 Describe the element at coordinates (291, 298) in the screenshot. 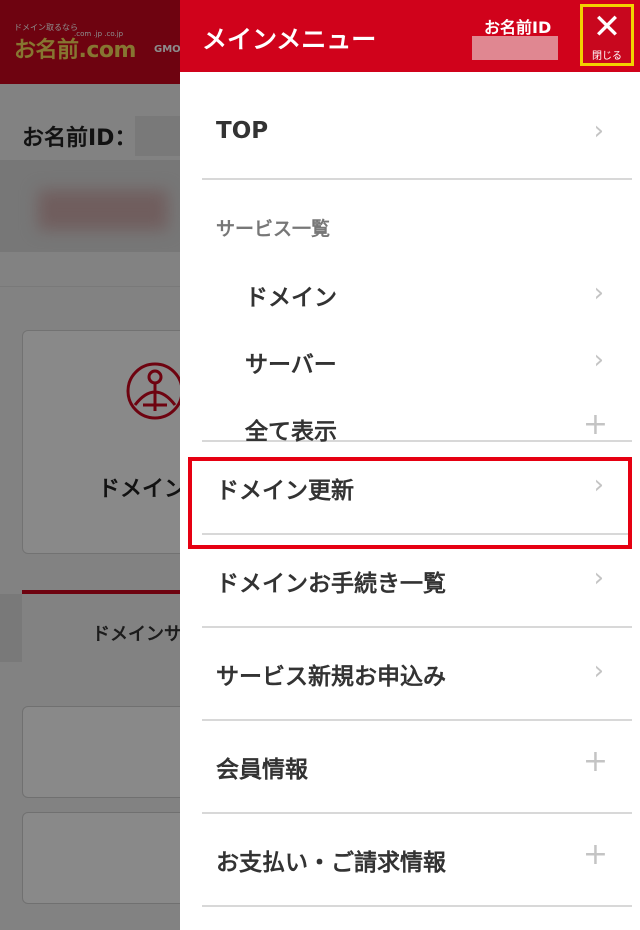

I see `menu-item-label: ドメイン` at that location.